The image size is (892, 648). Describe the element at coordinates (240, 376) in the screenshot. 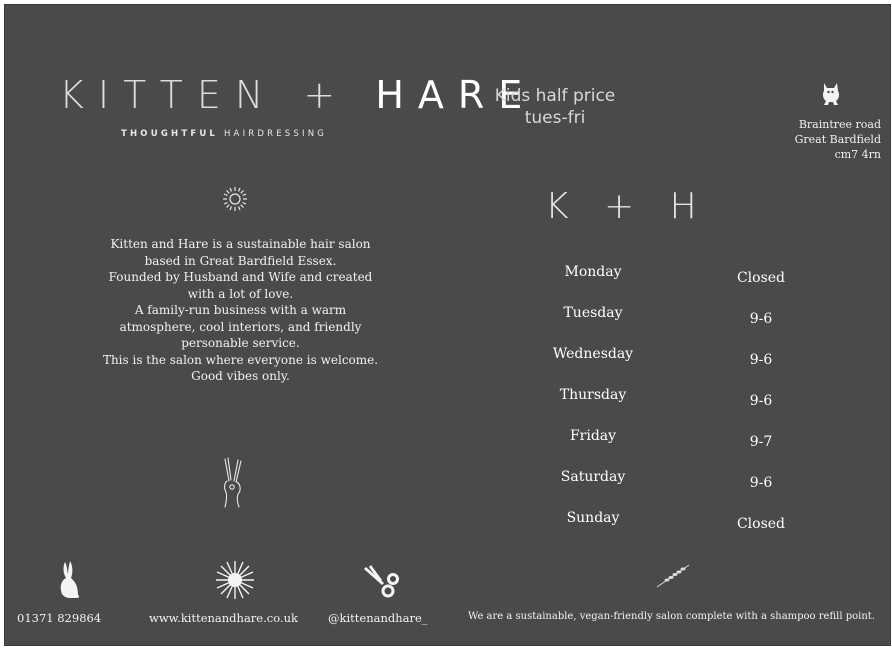

I see `about-line: Good vibes only.` at that location.